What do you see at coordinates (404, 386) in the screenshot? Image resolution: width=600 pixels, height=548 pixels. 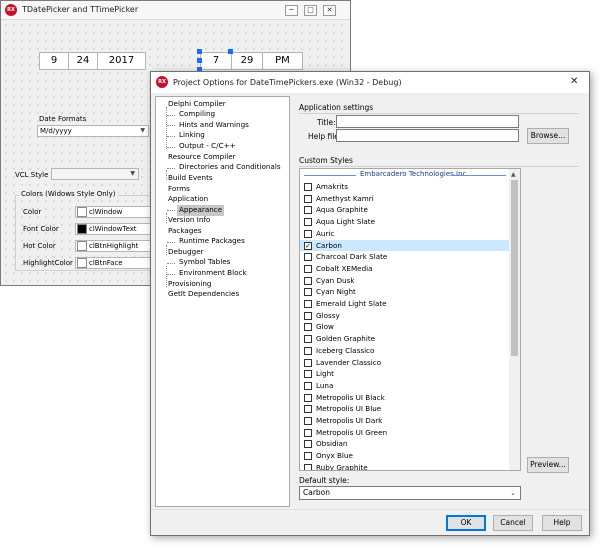 I see `style-list-item: Luna` at bounding box center [404, 386].